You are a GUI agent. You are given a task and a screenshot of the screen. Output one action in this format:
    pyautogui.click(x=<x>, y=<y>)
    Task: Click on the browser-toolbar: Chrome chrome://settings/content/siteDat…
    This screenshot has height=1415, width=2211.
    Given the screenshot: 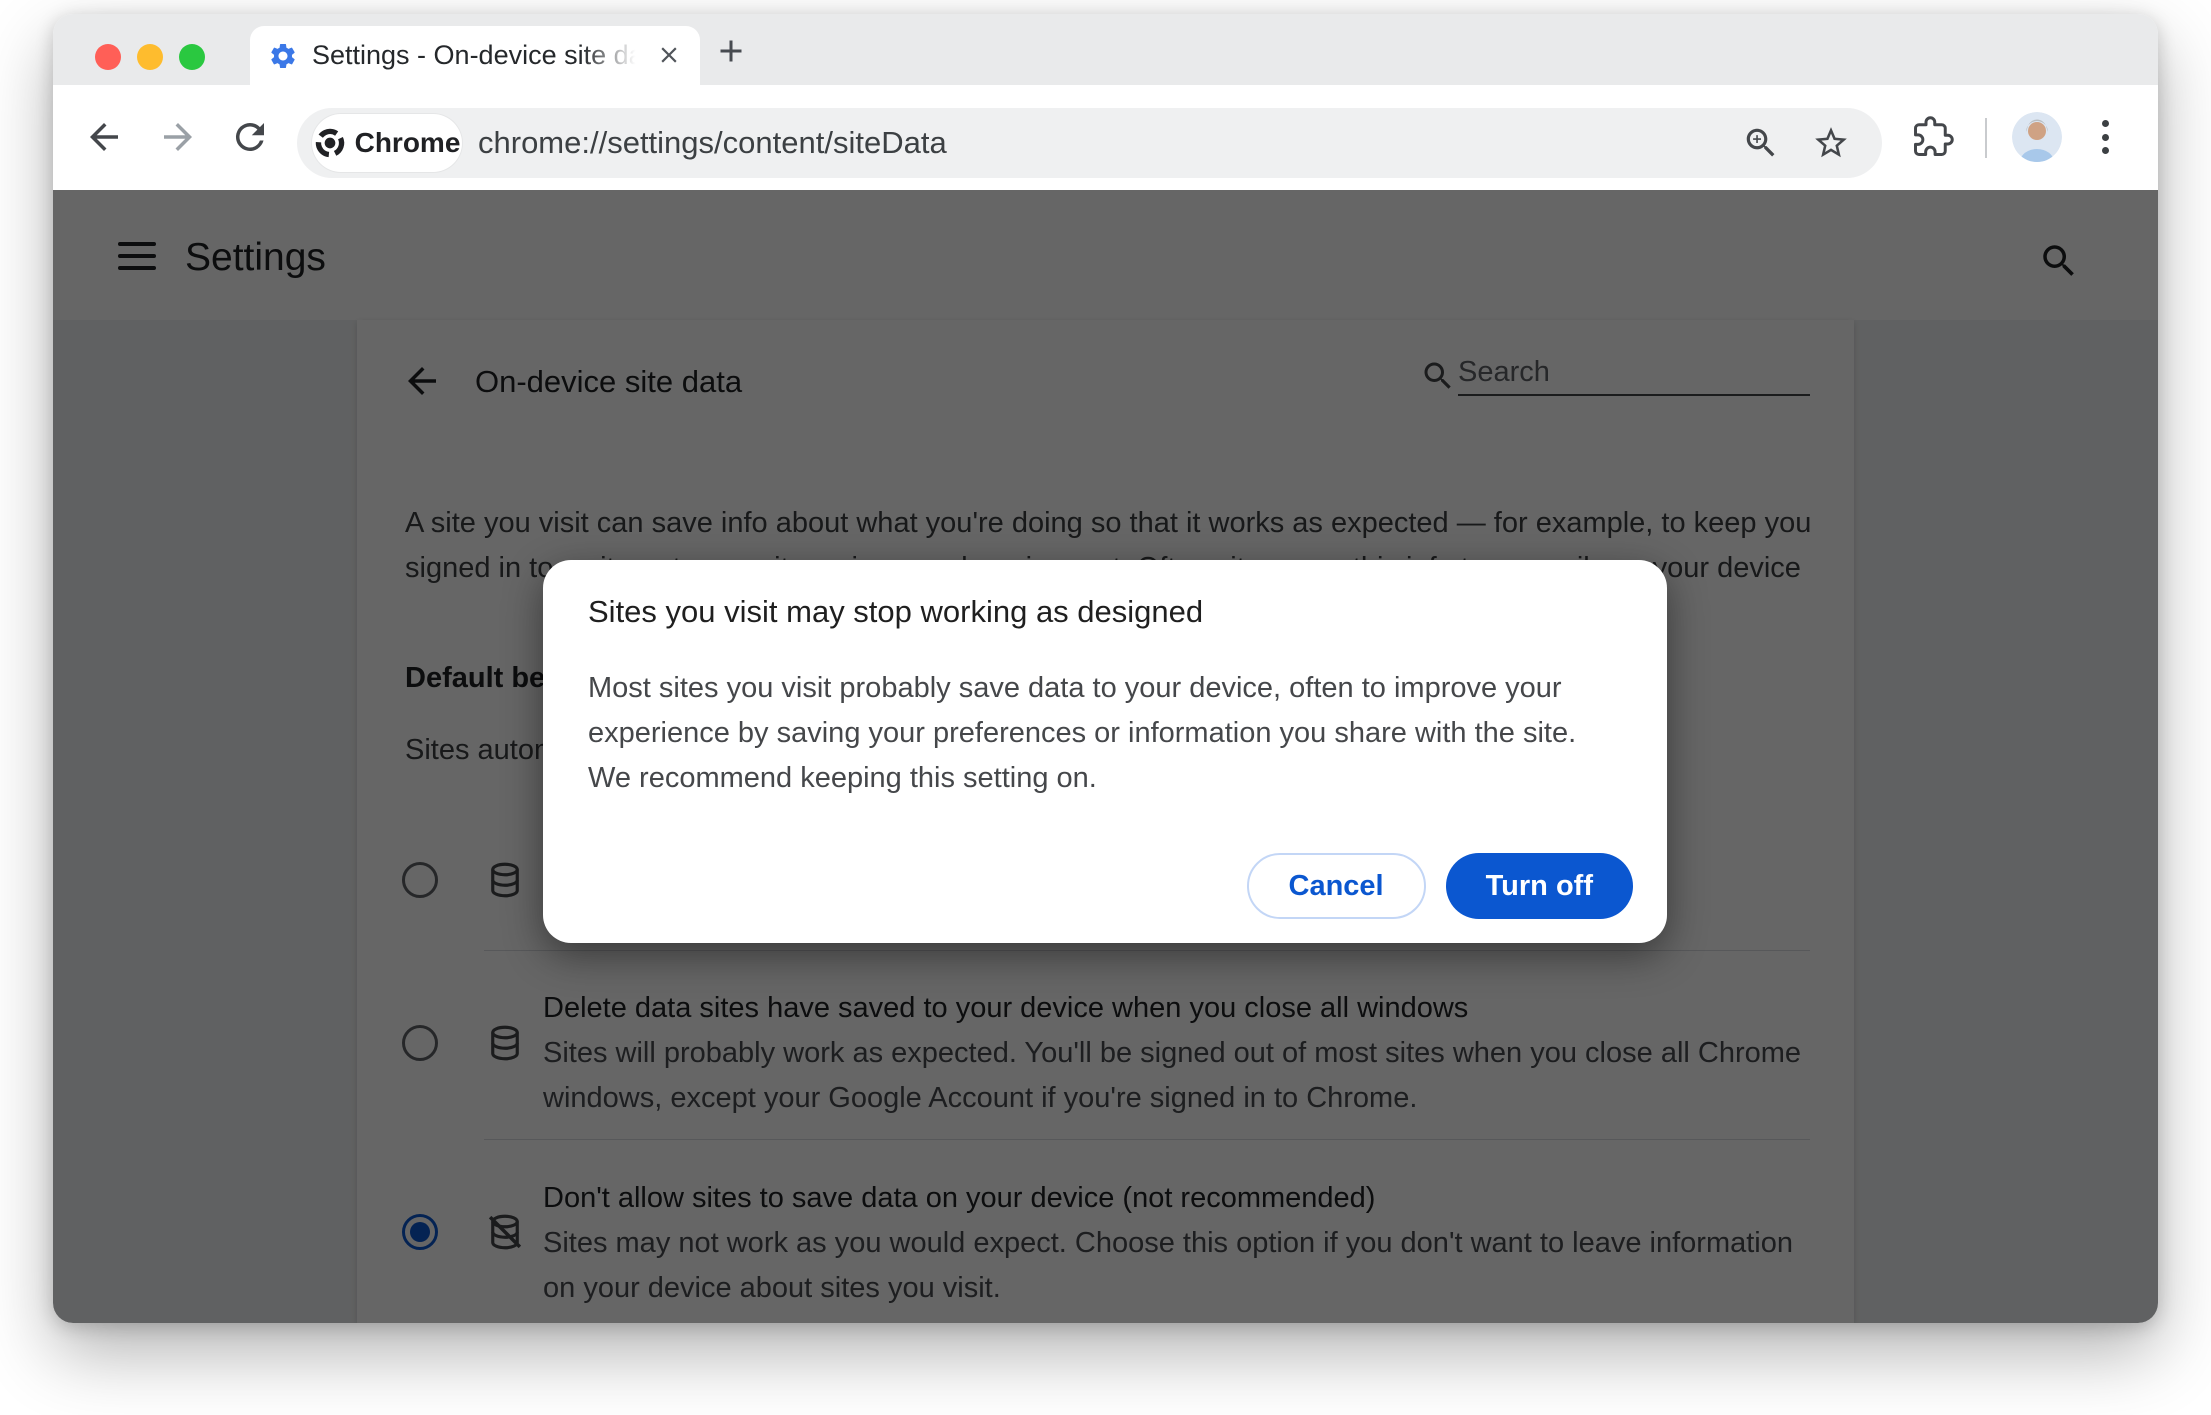 What is the action you would take?
    pyautogui.click(x=1105, y=137)
    